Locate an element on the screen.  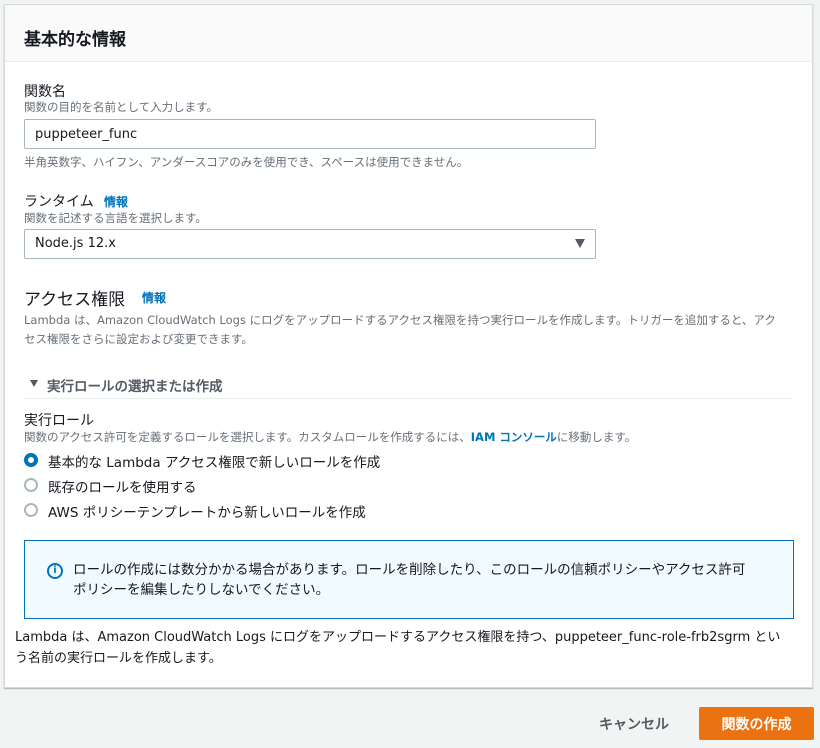
role-creation-note-line2: う名前の実行ロールを作成します。 is located at coordinates (118, 658).